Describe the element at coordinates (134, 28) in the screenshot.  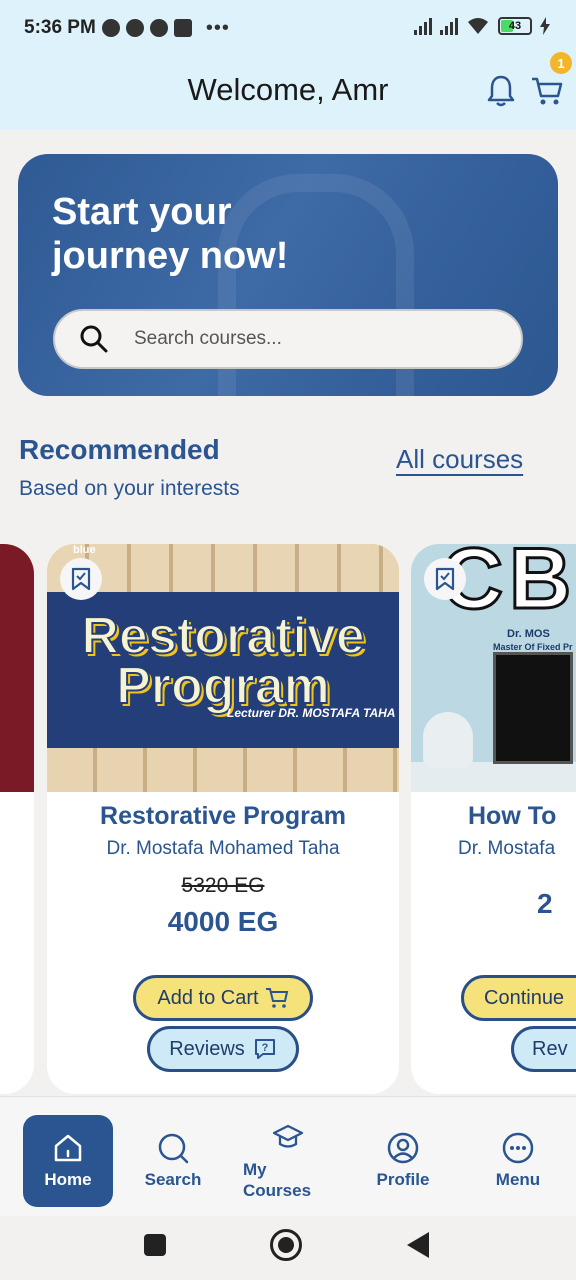
I see `whatsapp-icon` at that location.